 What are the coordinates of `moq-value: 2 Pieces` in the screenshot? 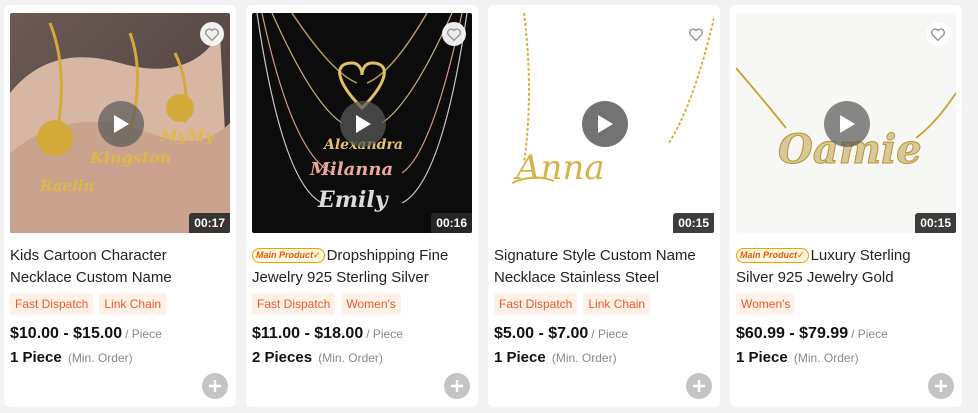 It's located at (282, 357).